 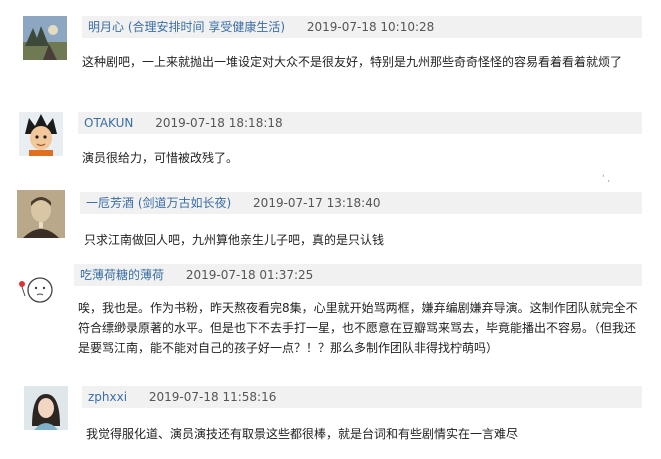 I want to click on girl-avatar-icon, so click(x=46, y=408).